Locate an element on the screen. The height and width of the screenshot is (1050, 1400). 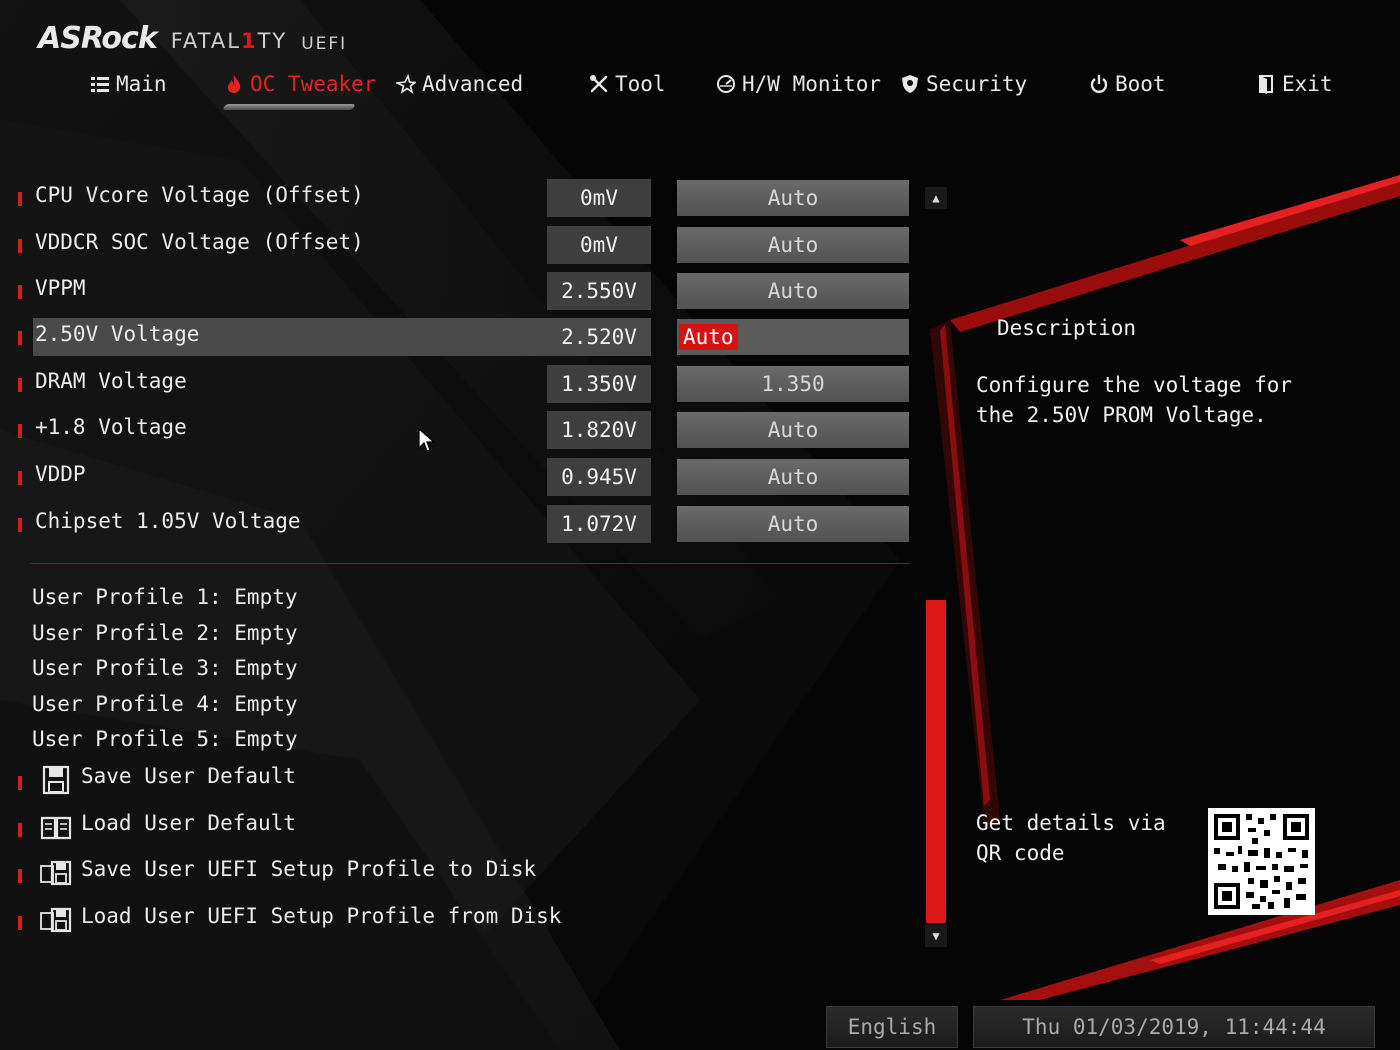
user-profile-3: User Profile 3: Empty is located at coordinates (165, 668).